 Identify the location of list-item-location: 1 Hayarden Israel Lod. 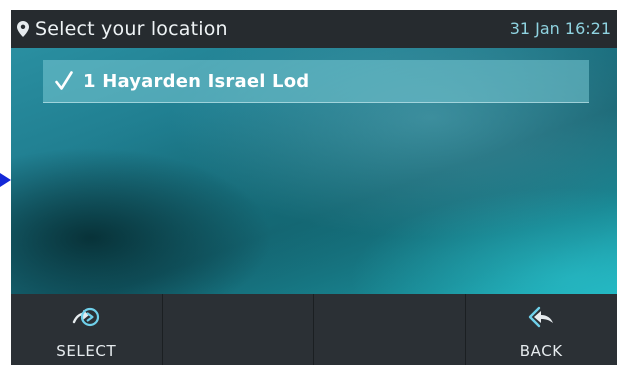
(316, 81).